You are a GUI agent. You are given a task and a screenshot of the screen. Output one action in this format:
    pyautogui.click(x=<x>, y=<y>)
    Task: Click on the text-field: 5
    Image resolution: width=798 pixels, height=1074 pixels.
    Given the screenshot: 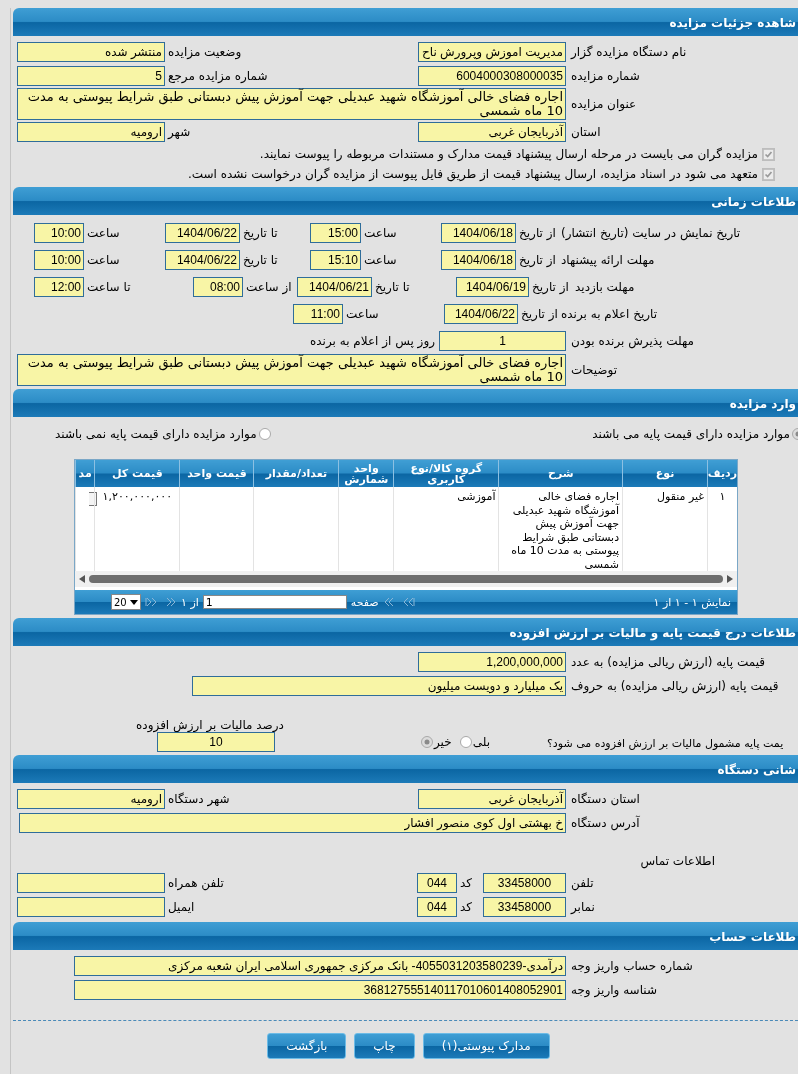 What is the action you would take?
    pyautogui.click(x=91, y=76)
    